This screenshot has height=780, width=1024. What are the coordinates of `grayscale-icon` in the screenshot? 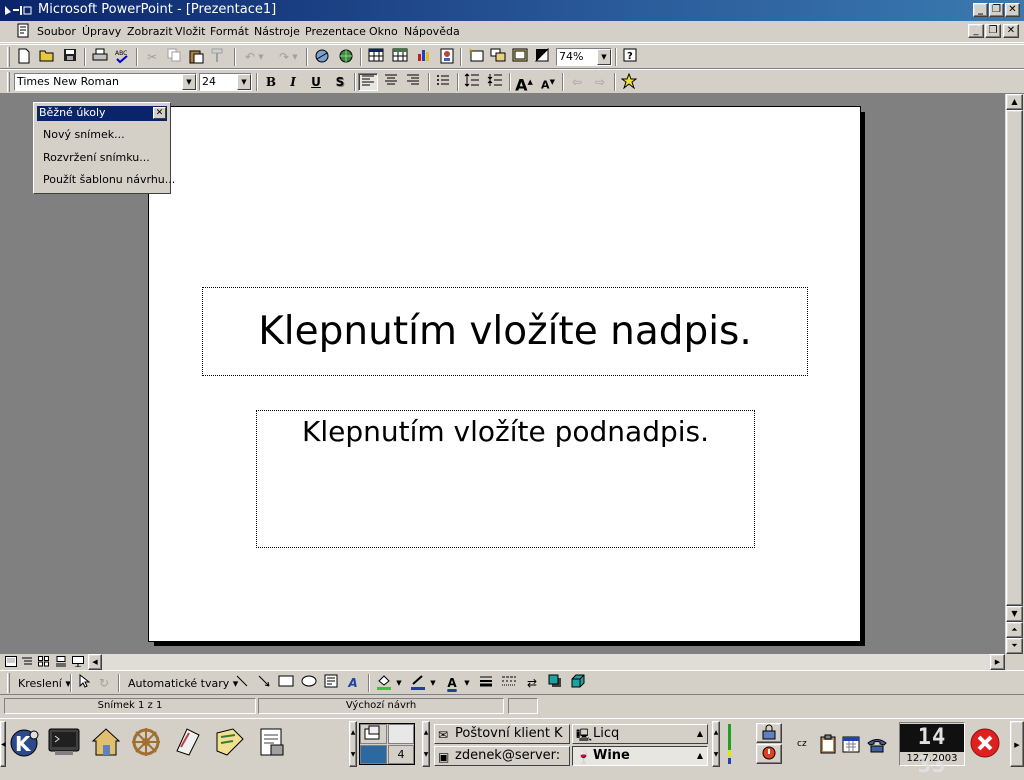 It's located at (542, 56).